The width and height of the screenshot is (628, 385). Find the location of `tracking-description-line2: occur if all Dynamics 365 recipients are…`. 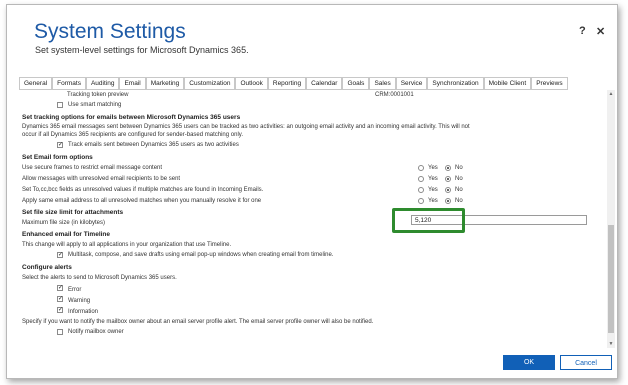

tracking-description-line2: occur if all Dynamics 365 recipients are… is located at coordinates (132, 135).